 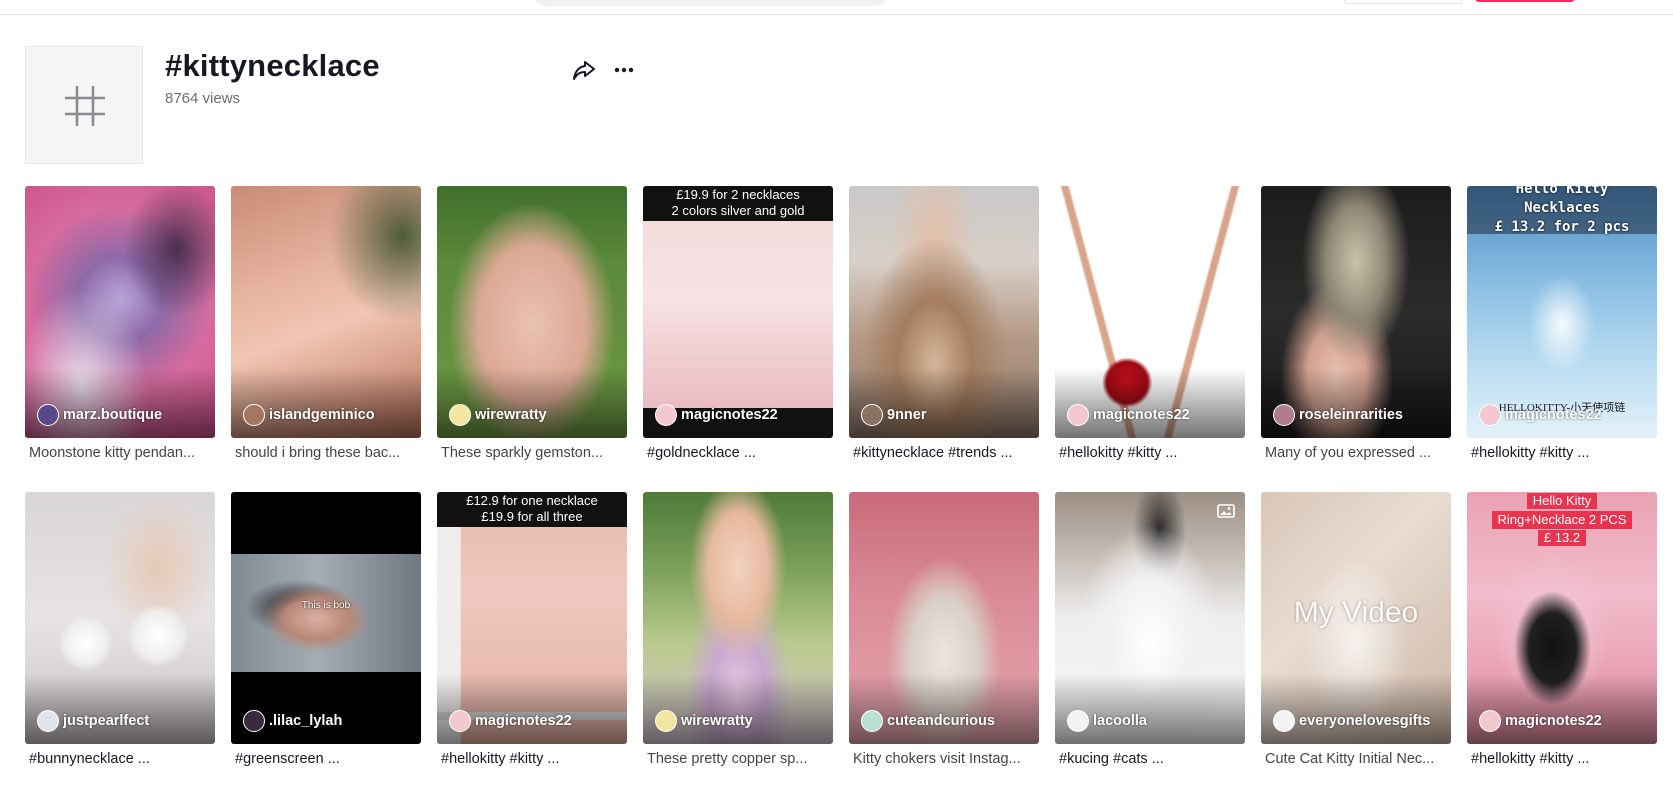 What do you see at coordinates (907, 415) in the screenshot?
I see `author-name: 9nner` at bounding box center [907, 415].